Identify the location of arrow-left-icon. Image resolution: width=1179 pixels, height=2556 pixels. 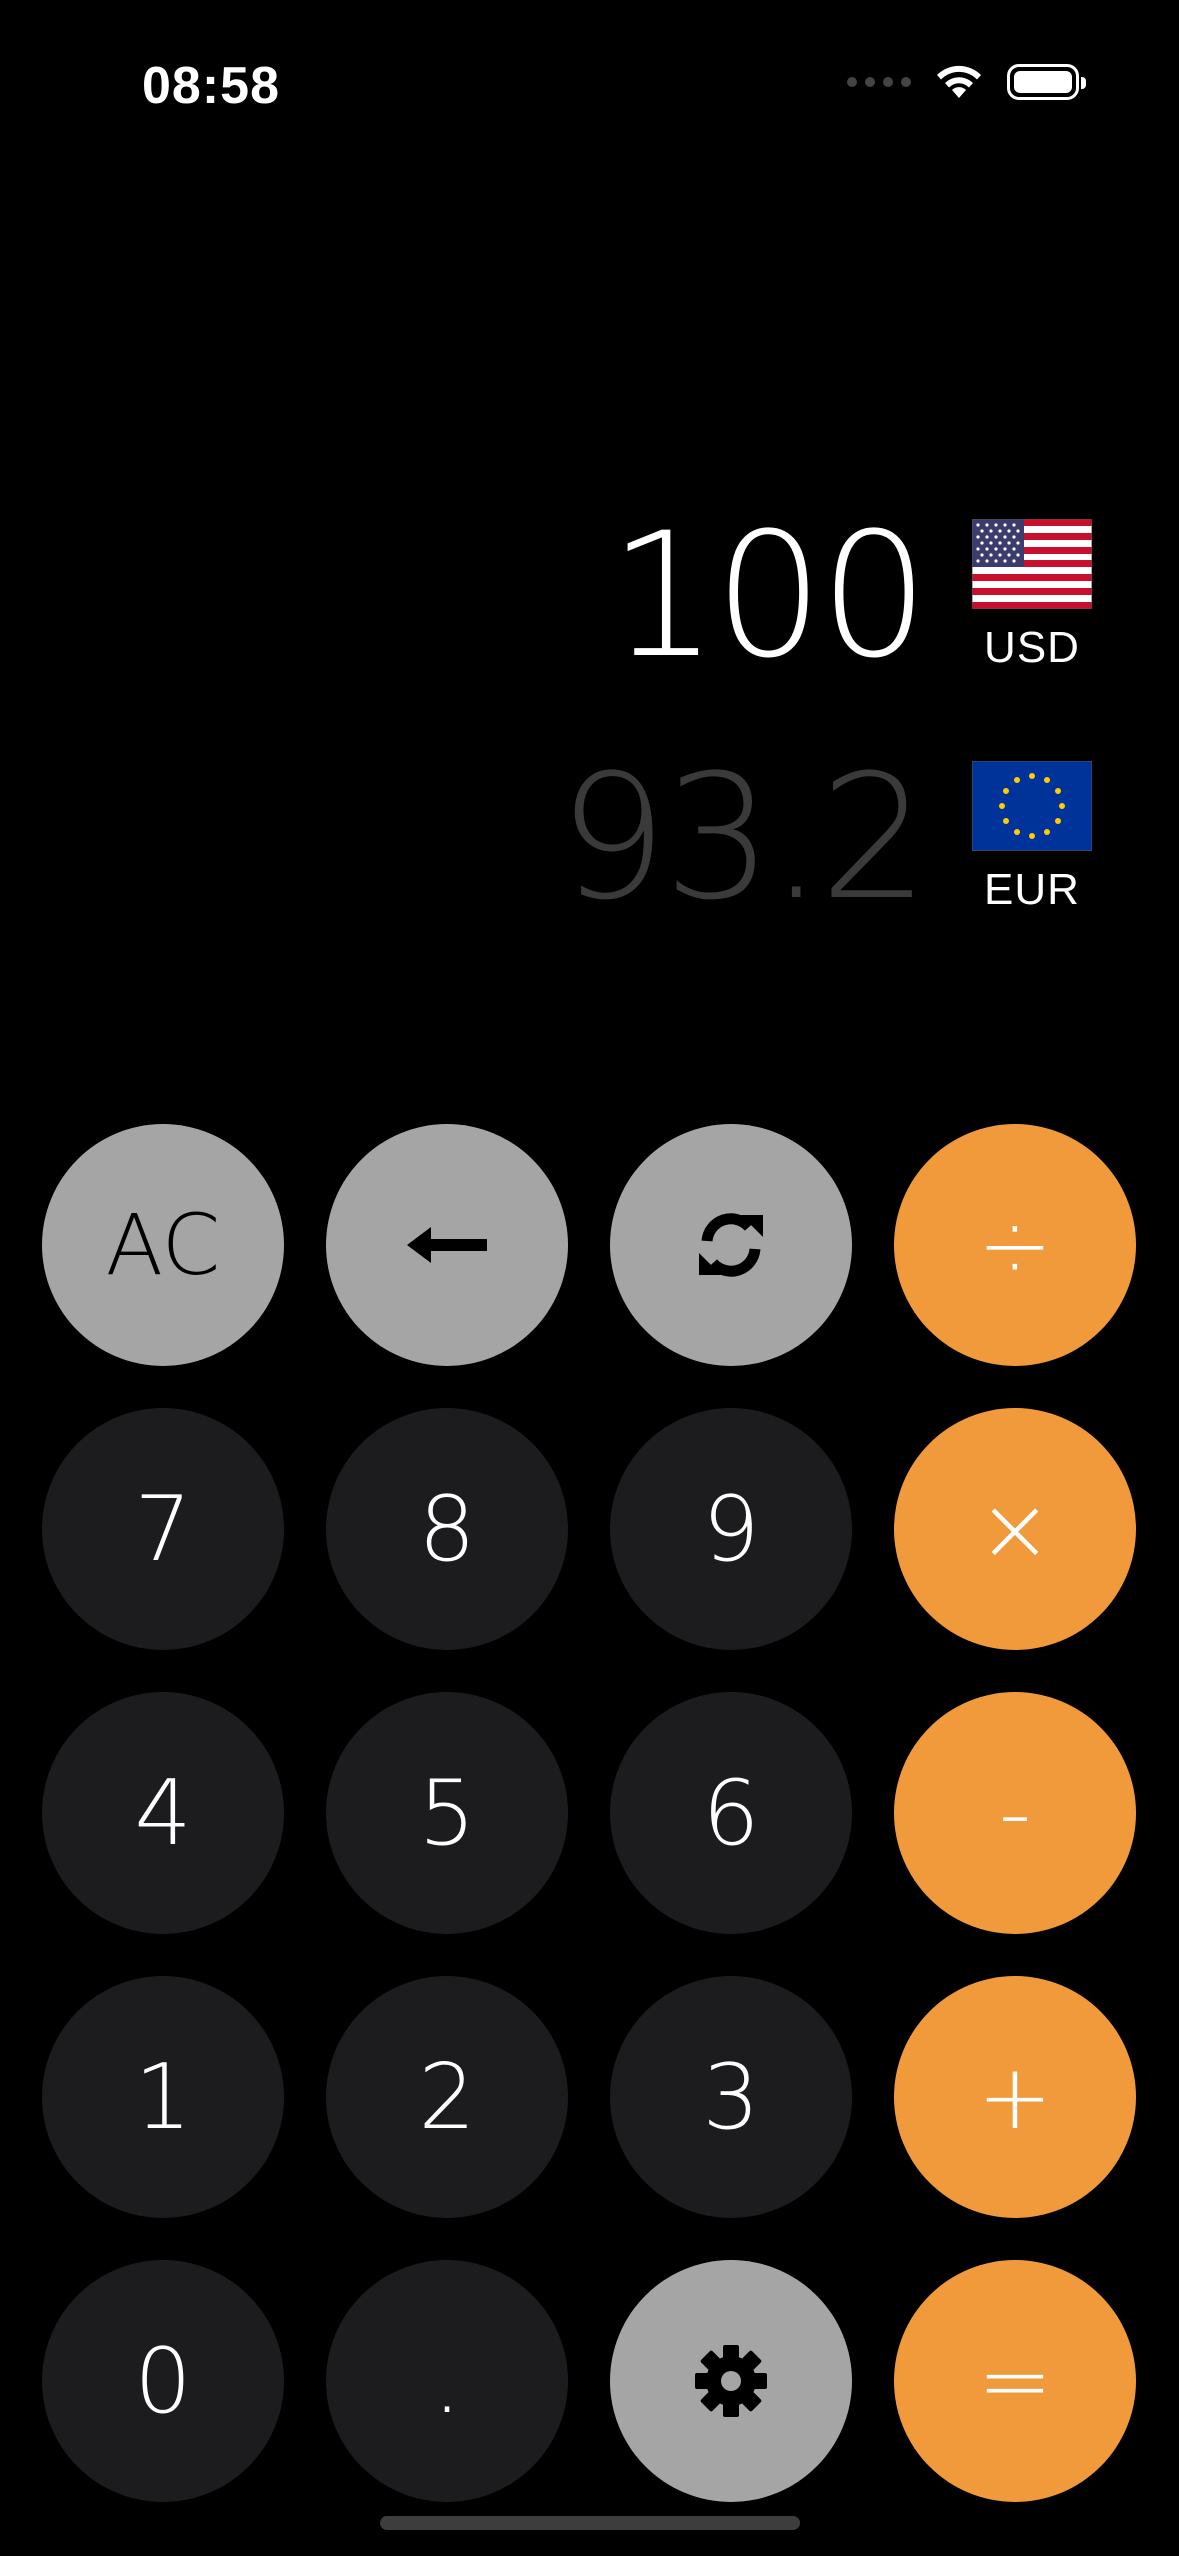
(447, 1245).